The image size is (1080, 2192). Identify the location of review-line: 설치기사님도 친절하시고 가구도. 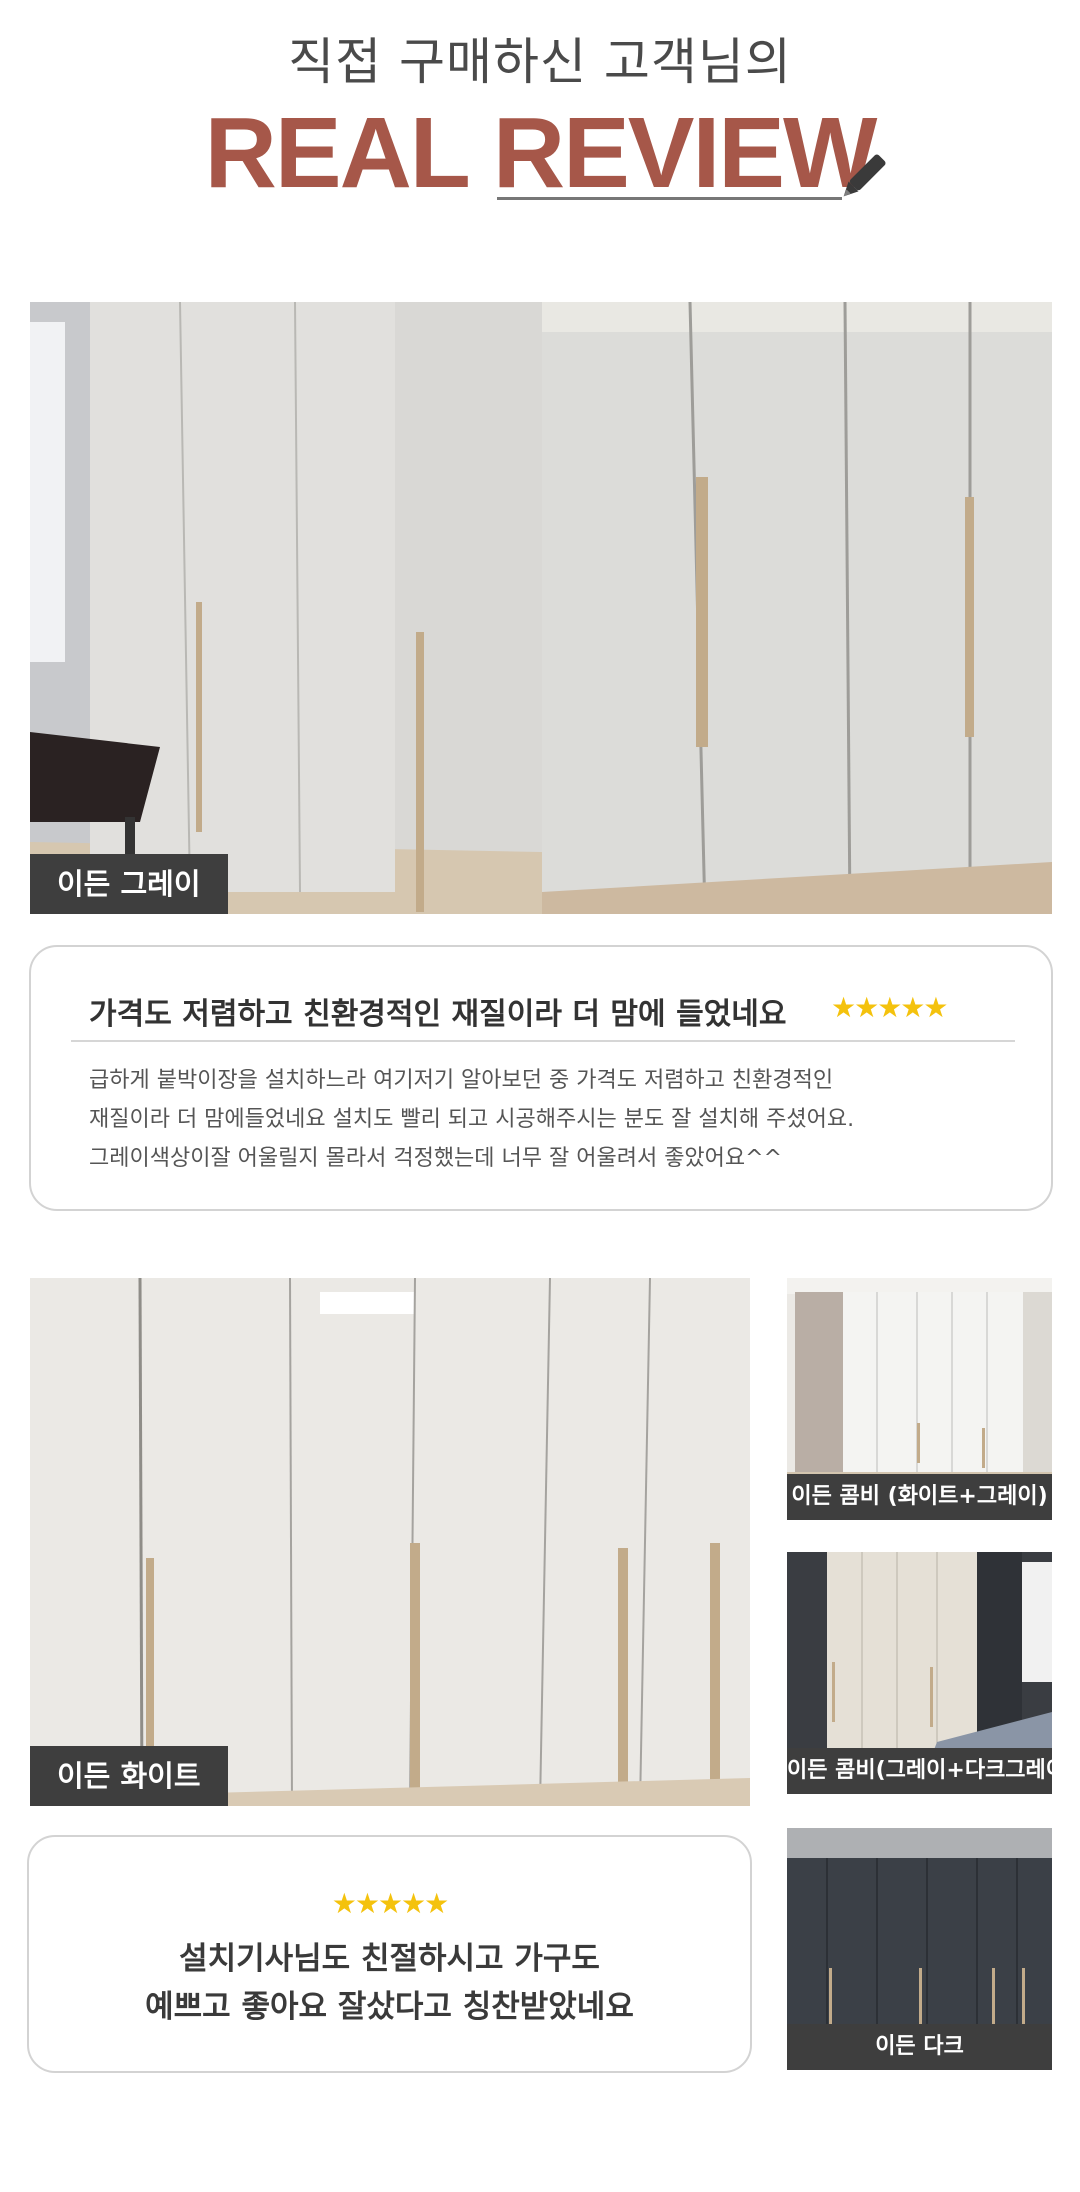
(389, 1959).